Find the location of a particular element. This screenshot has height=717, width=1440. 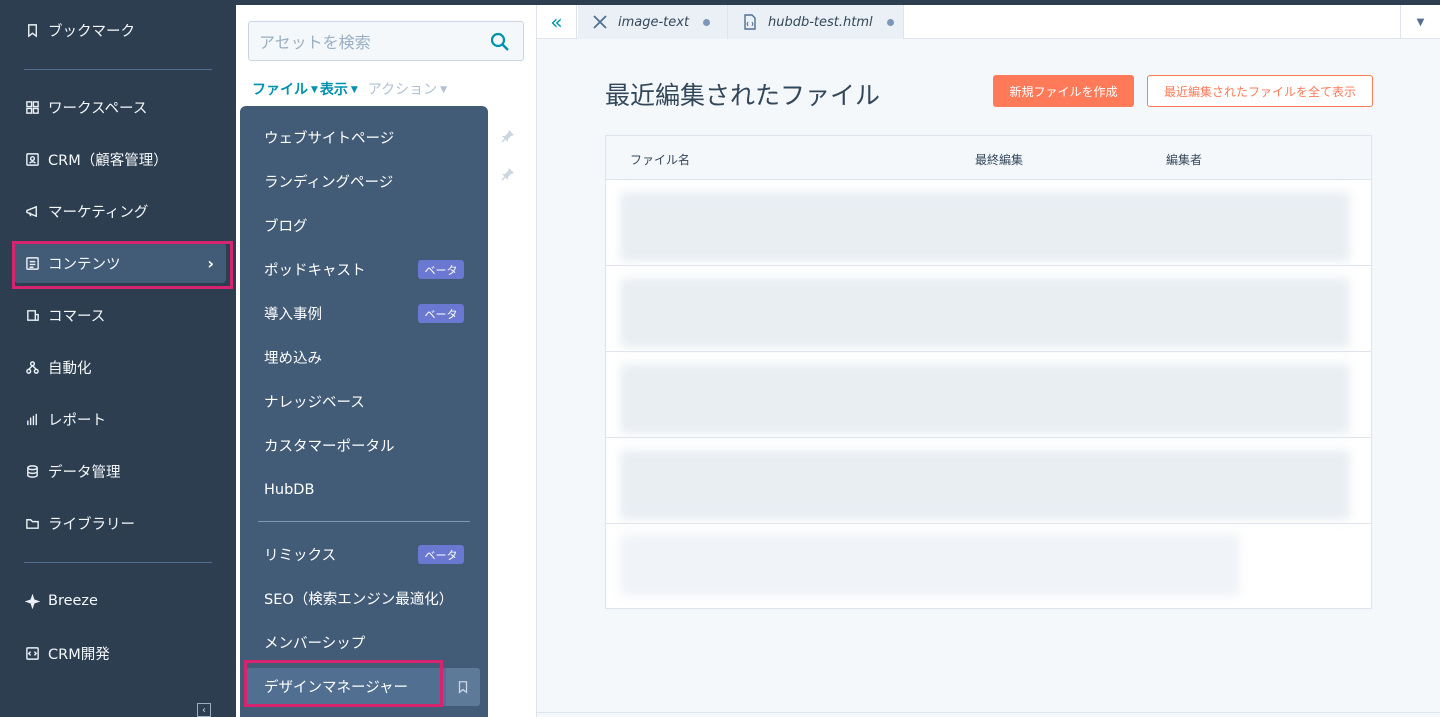

menu-item-website-pages: ウェブサイトページ is located at coordinates (329, 137).